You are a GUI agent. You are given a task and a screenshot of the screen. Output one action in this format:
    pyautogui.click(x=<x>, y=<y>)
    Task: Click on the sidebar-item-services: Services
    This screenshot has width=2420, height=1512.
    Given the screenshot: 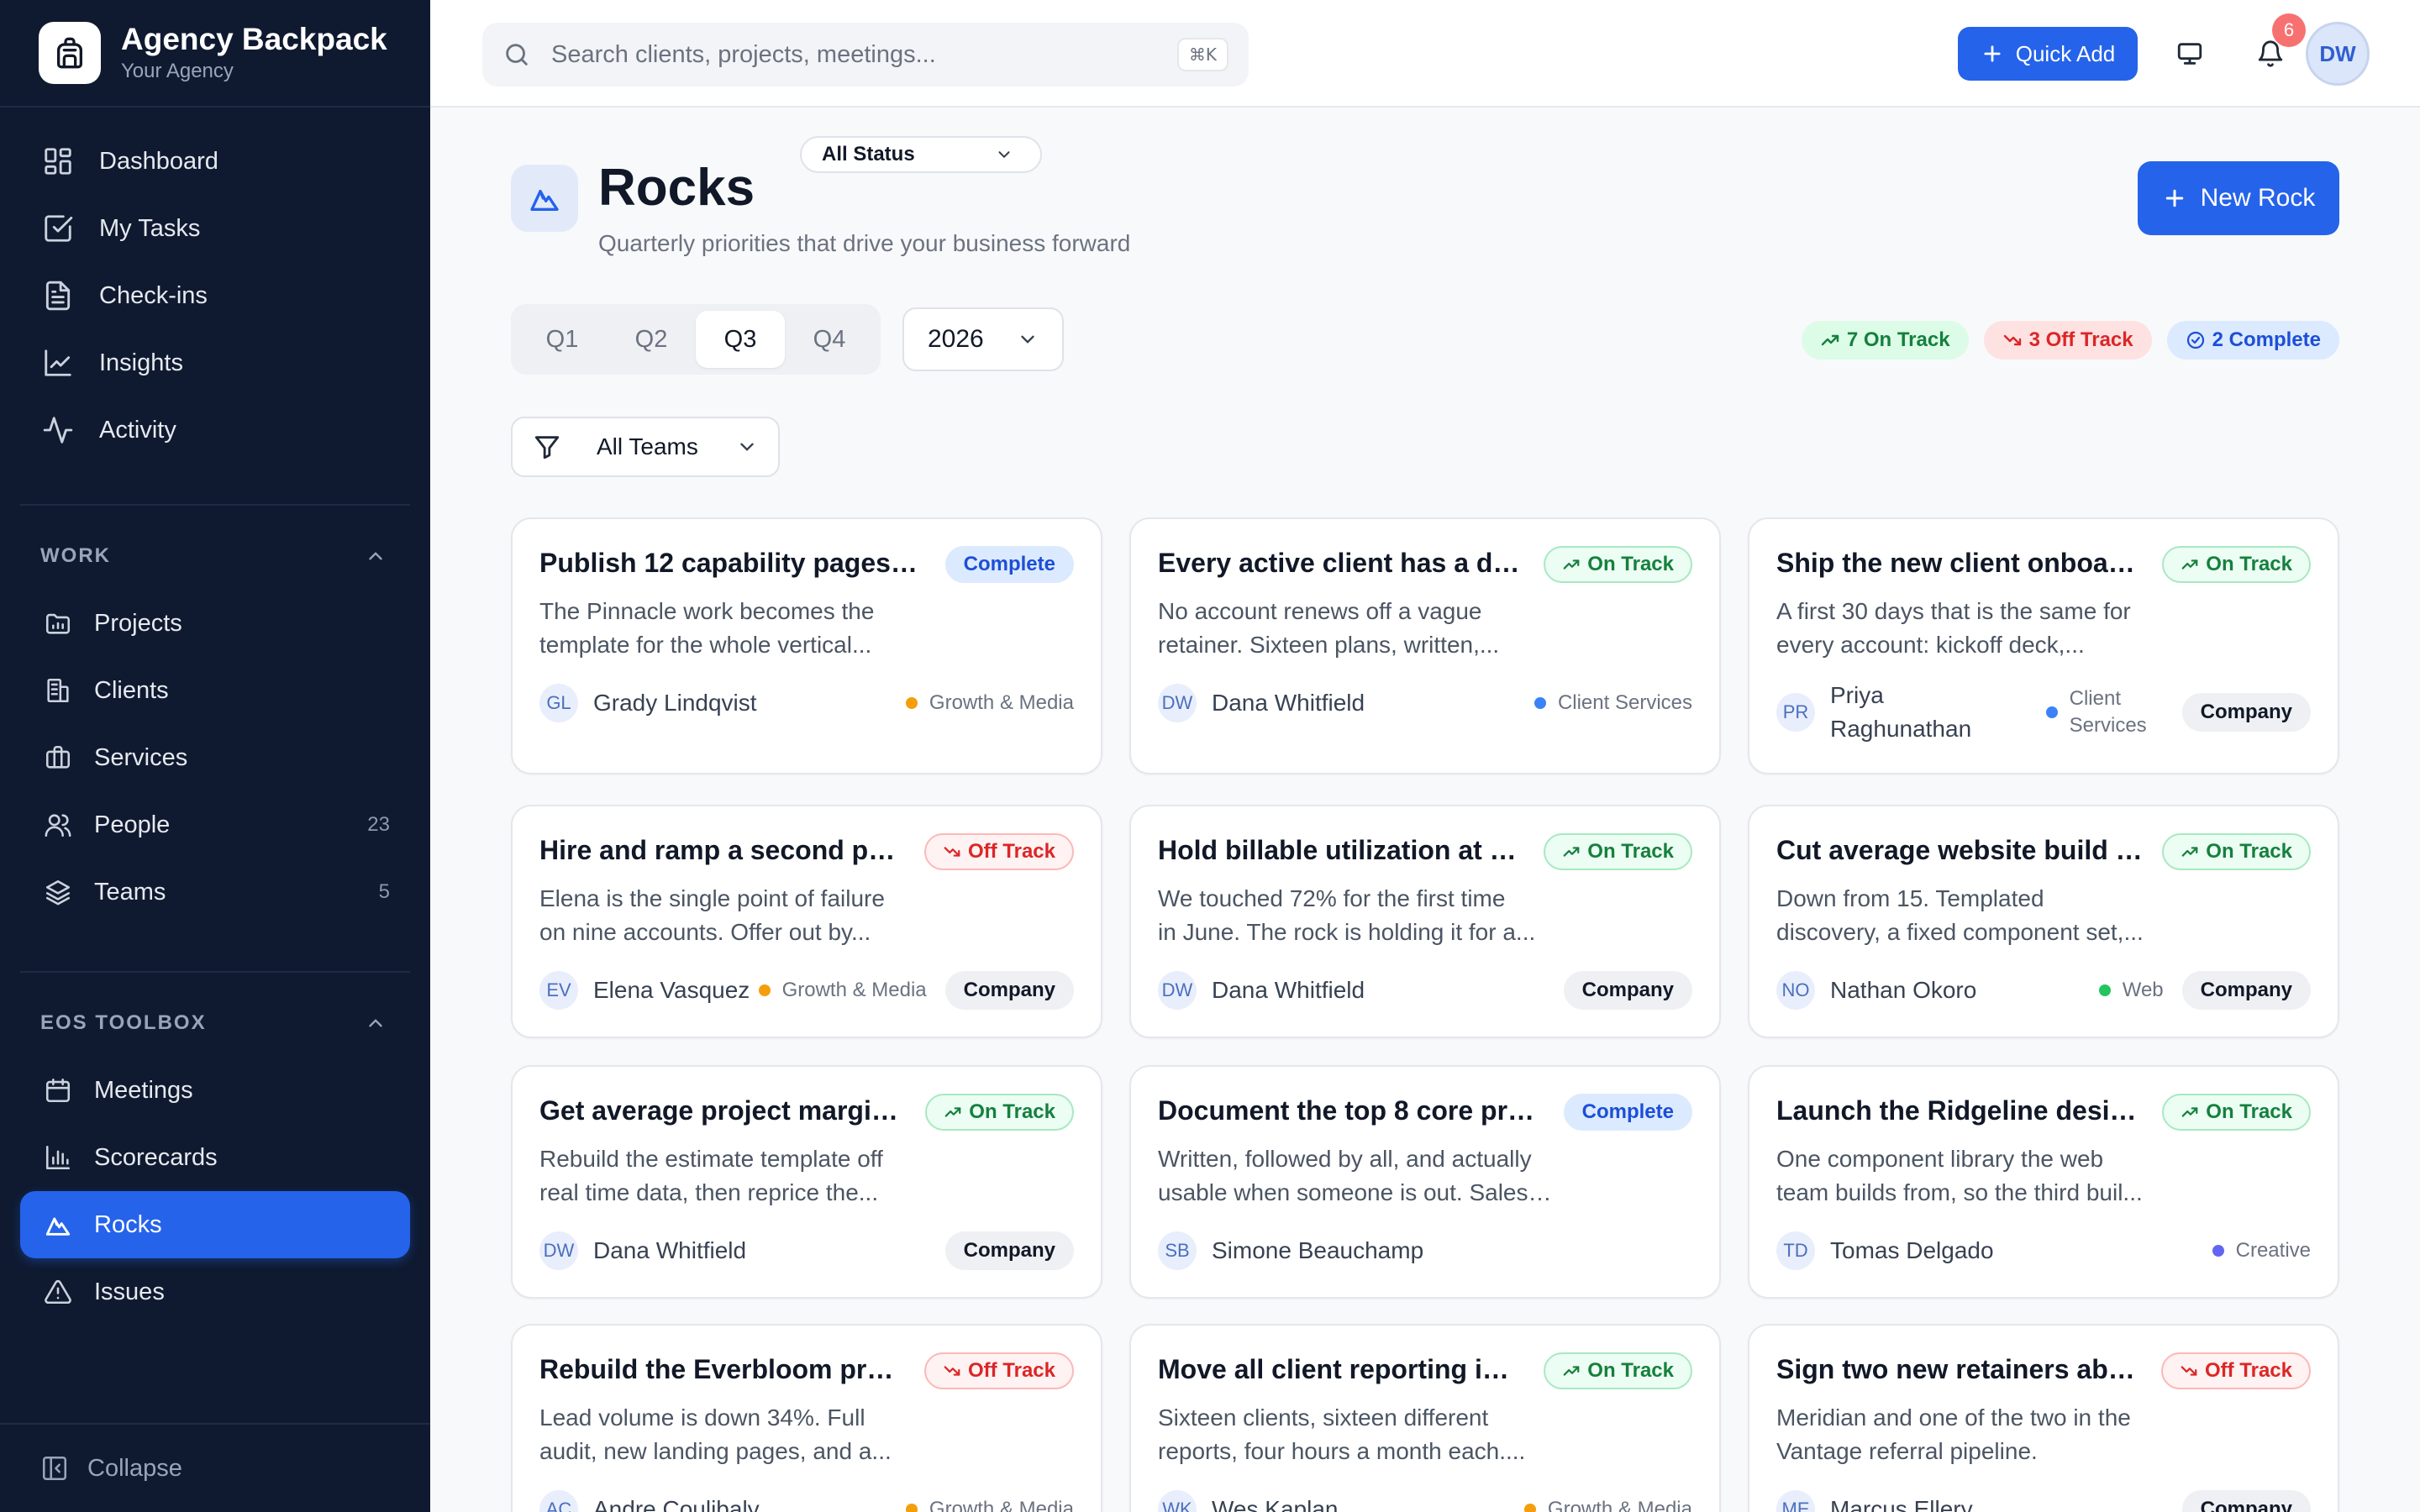 What is the action you would take?
    pyautogui.click(x=215, y=757)
    